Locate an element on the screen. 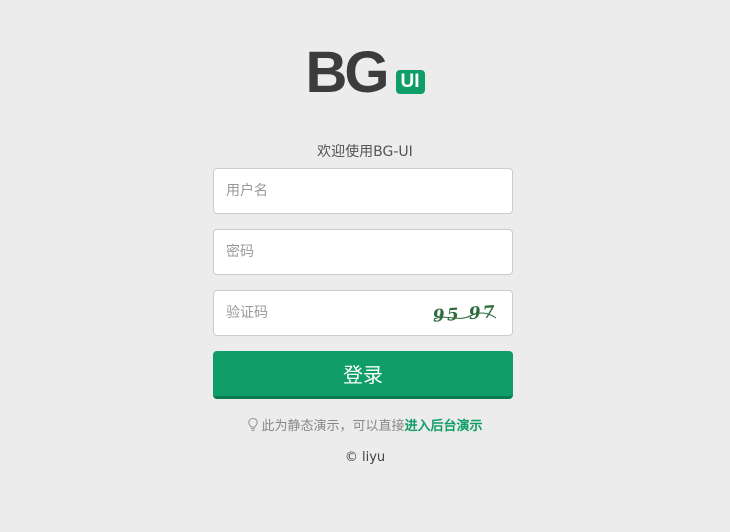 This screenshot has height=532, width=730. lightbulb-icon is located at coordinates (253, 424).